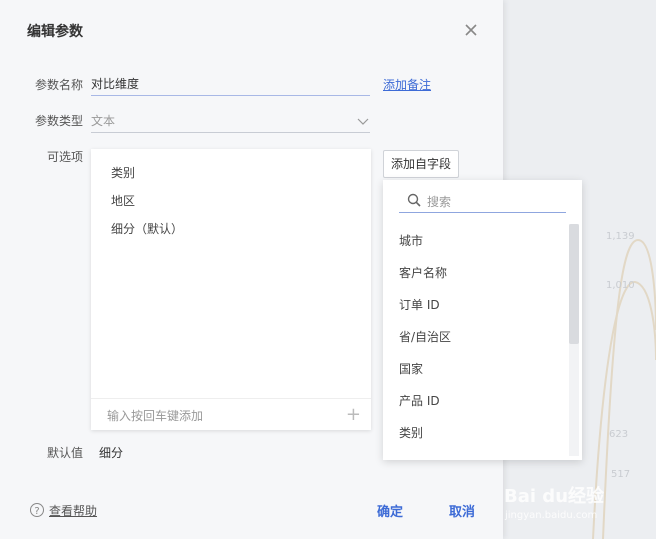  Describe the element at coordinates (411, 432) in the screenshot. I see `field-item: 类别` at that location.